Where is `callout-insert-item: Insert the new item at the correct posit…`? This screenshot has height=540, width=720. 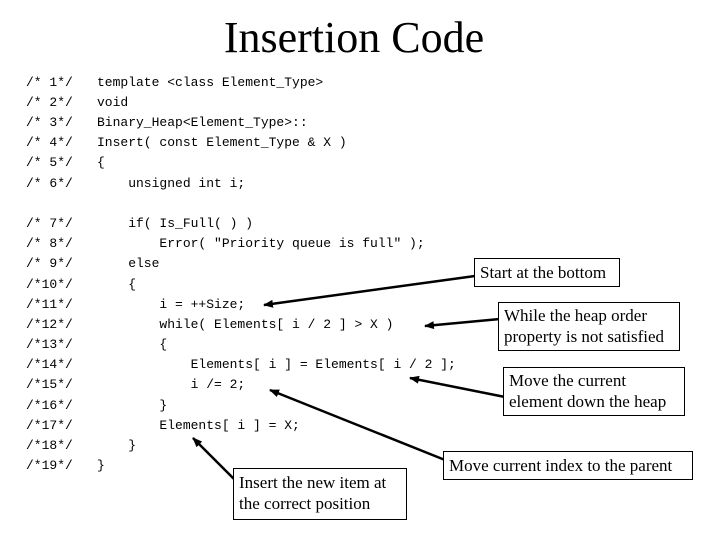 callout-insert-item: Insert the new item at the correct posit… is located at coordinates (320, 494).